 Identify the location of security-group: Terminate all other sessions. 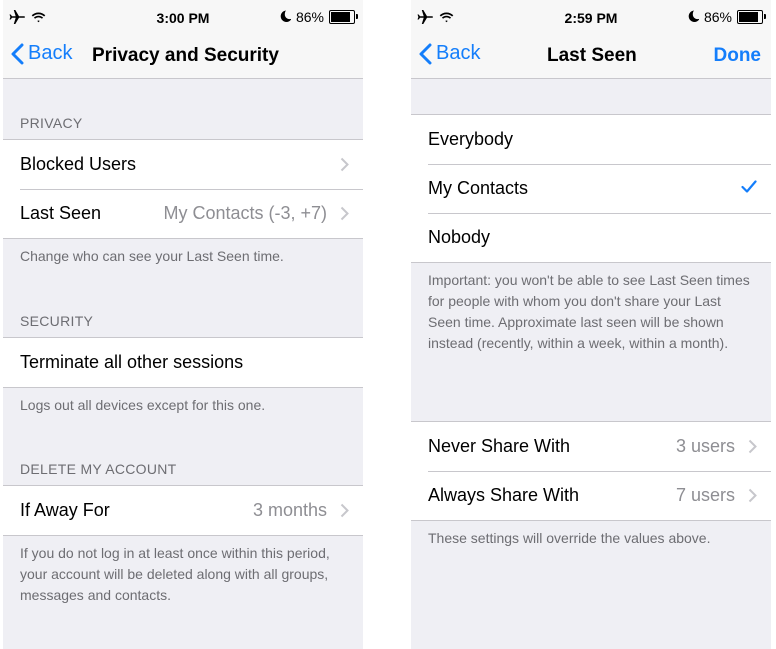
(183, 362).